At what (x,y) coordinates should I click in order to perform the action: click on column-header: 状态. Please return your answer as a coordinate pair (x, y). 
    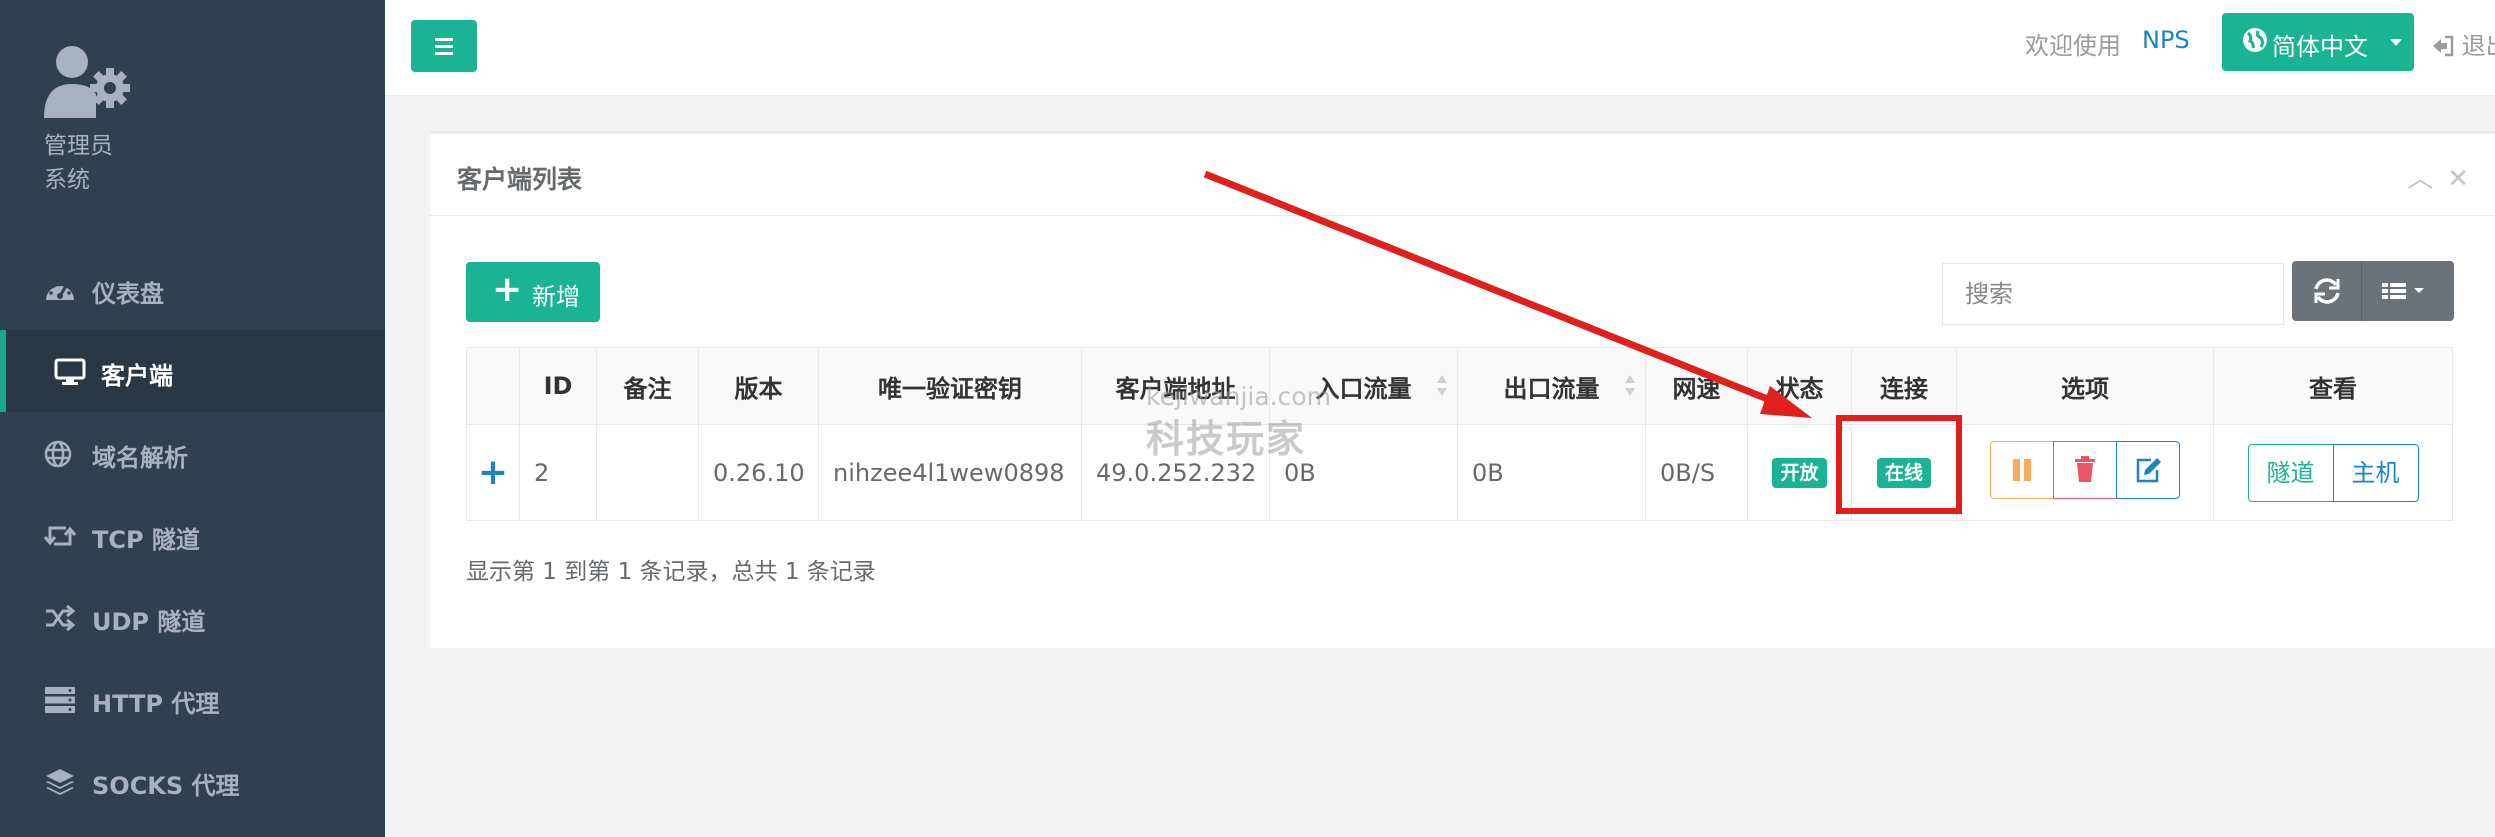
    Looking at the image, I should click on (1799, 386).